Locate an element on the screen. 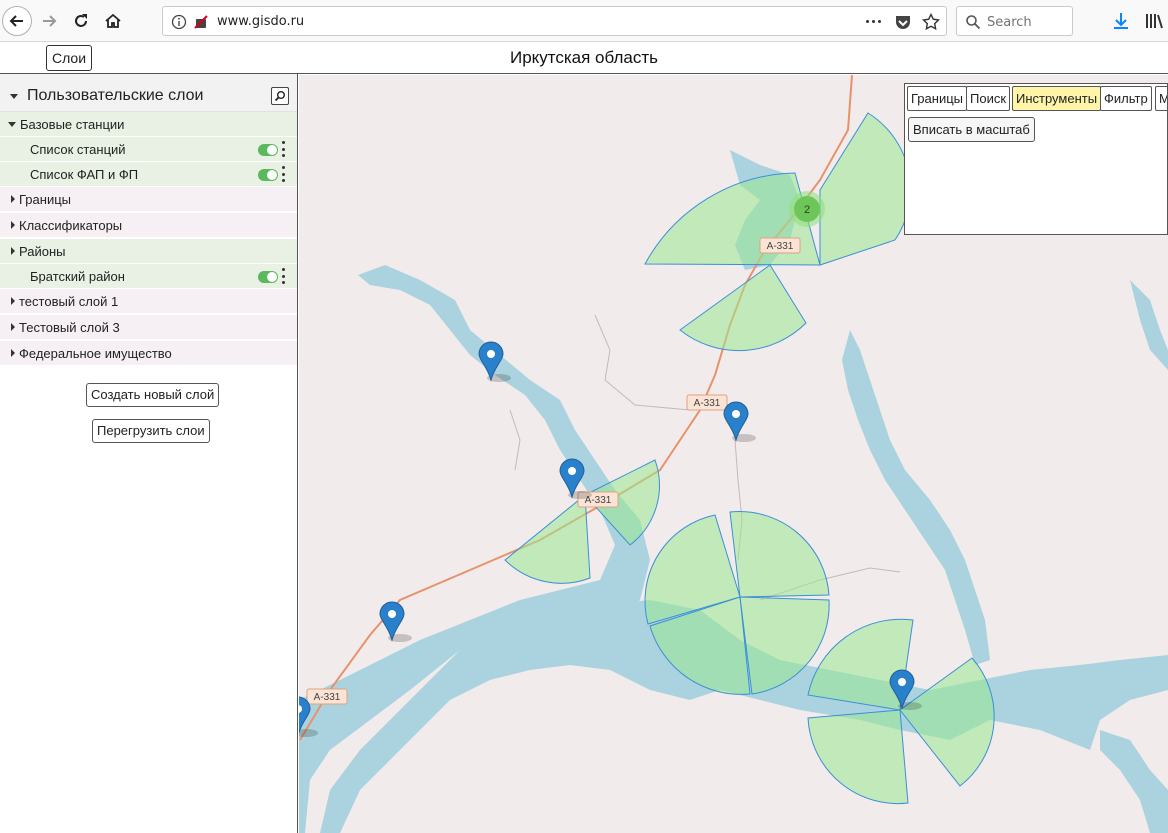 This screenshot has width=1168, height=833. page-actions-icon is located at coordinates (873, 21).